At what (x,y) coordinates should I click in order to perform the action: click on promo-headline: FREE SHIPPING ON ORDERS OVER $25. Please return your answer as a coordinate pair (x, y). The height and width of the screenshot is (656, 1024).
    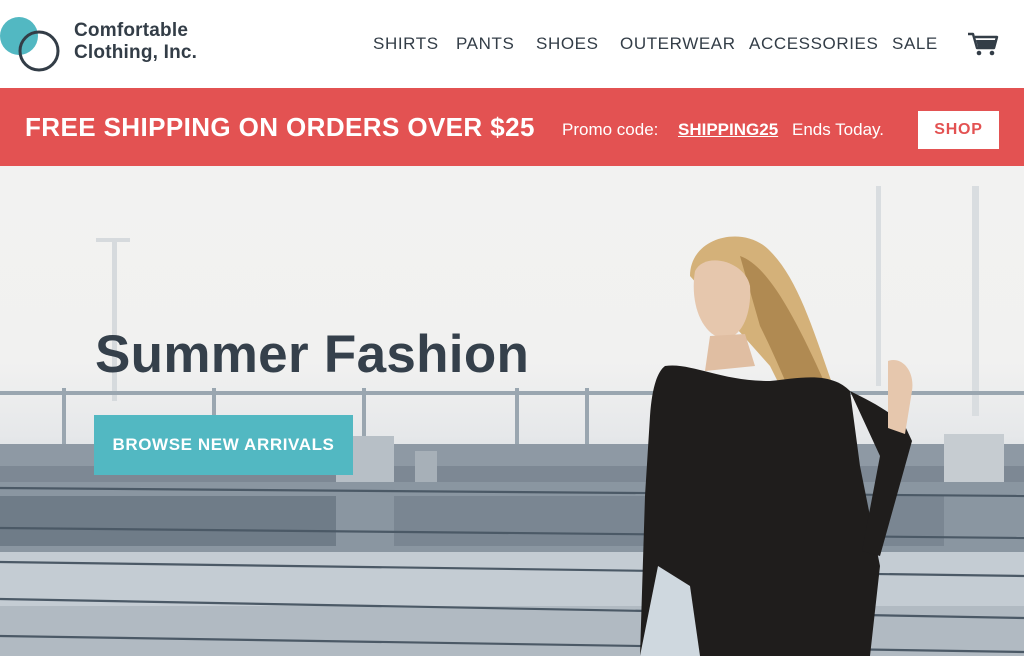
    Looking at the image, I should click on (280, 127).